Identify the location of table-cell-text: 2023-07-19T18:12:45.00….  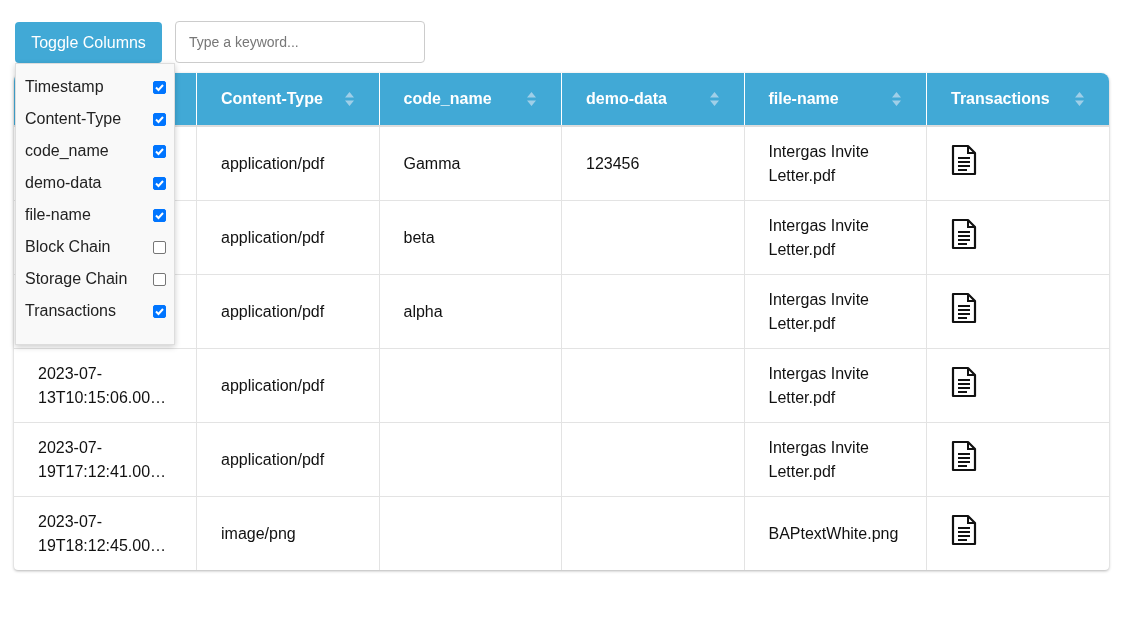
(103, 533).